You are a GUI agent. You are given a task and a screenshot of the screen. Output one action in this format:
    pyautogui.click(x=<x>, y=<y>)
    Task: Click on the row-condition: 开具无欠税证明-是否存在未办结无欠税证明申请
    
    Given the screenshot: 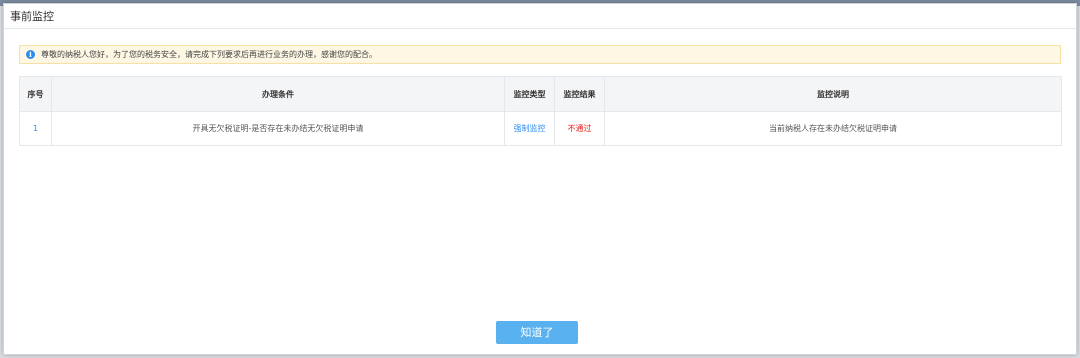 What is the action you would take?
    pyautogui.click(x=278, y=128)
    